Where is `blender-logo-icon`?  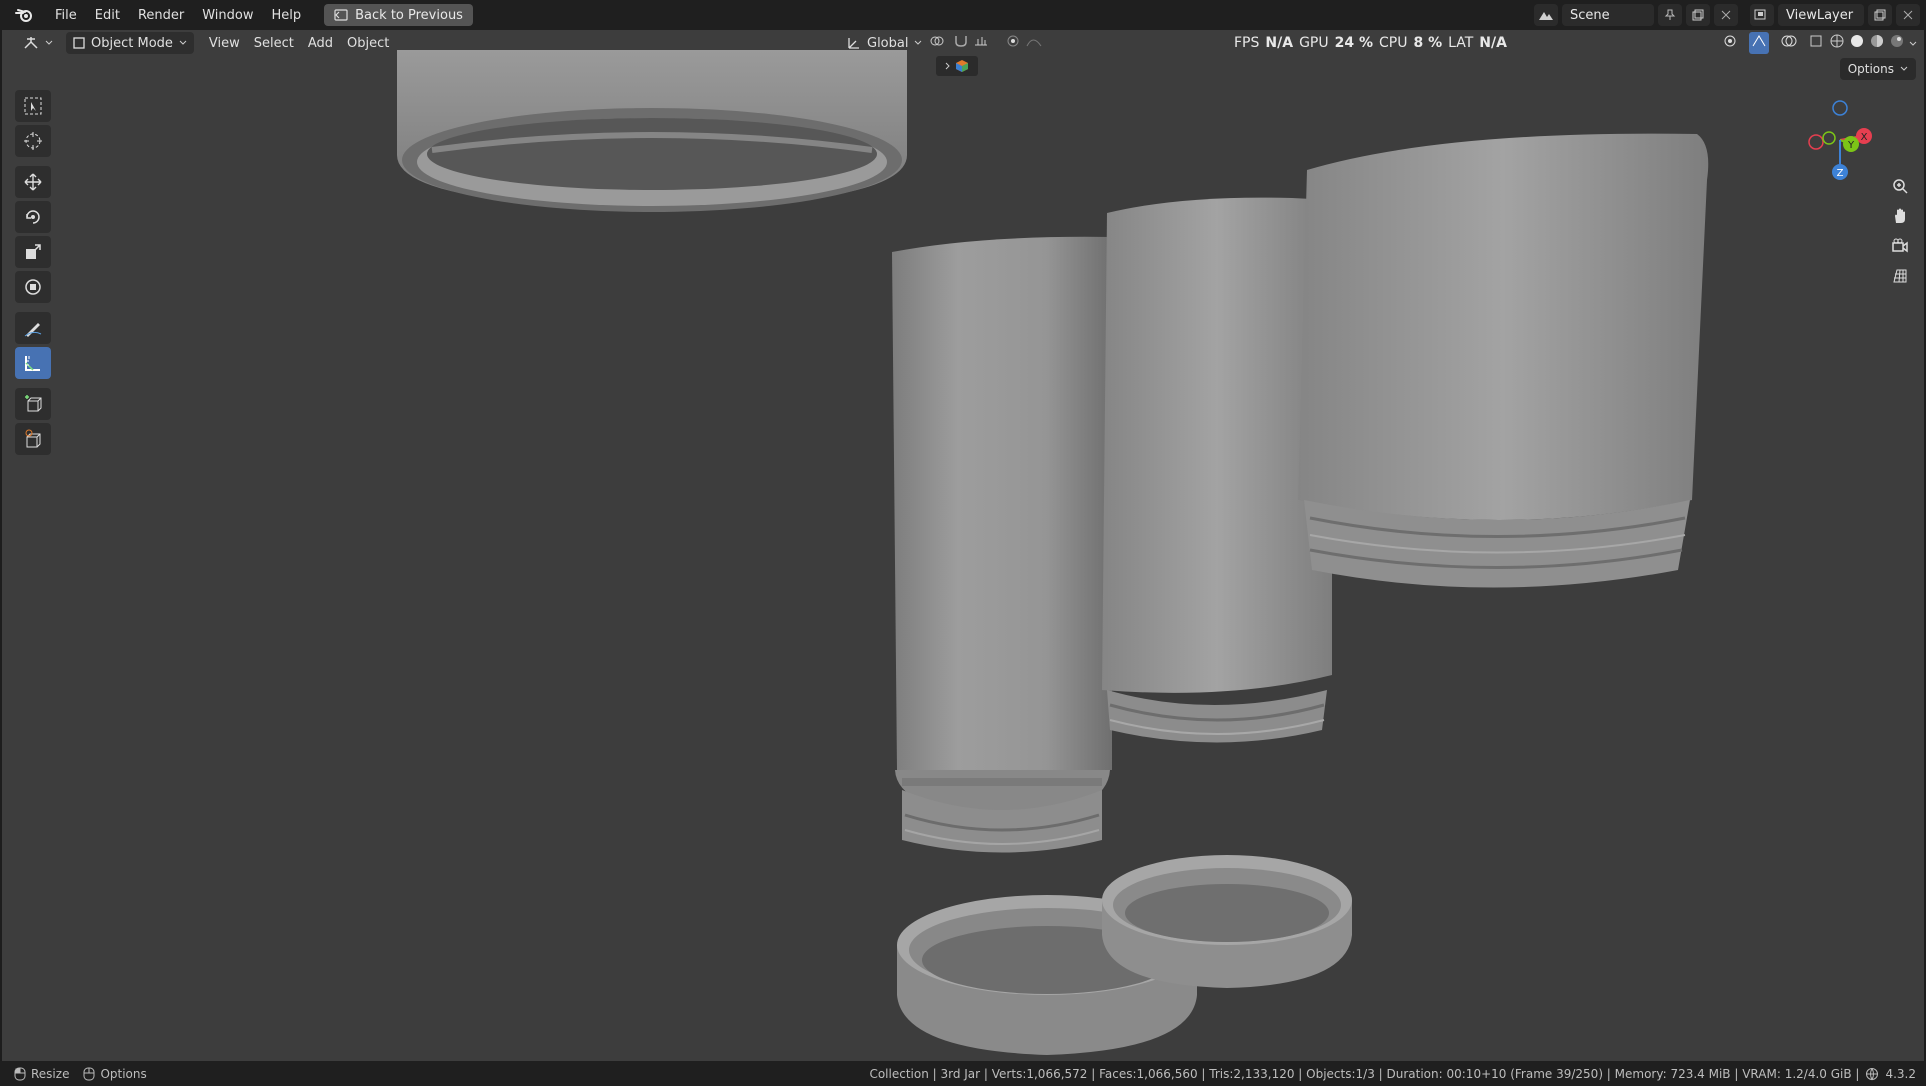 blender-logo-icon is located at coordinates (24, 15).